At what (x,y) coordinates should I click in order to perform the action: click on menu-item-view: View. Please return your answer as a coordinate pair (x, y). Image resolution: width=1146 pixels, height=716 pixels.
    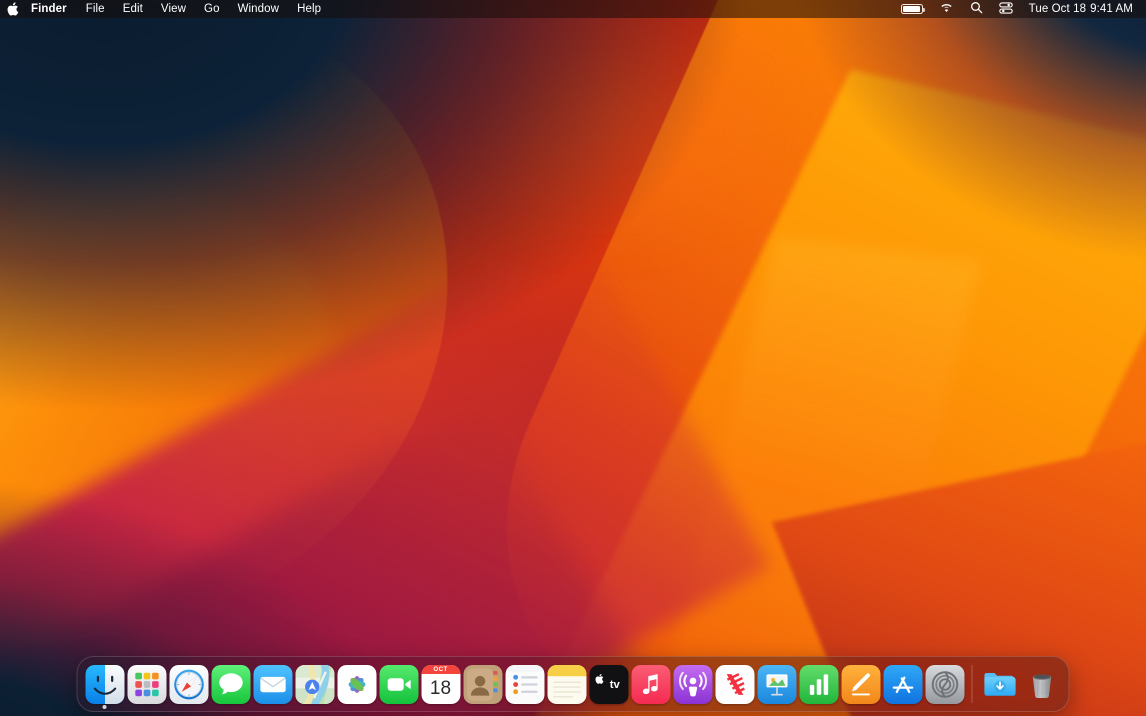
    Looking at the image, I should click on (173, 9).